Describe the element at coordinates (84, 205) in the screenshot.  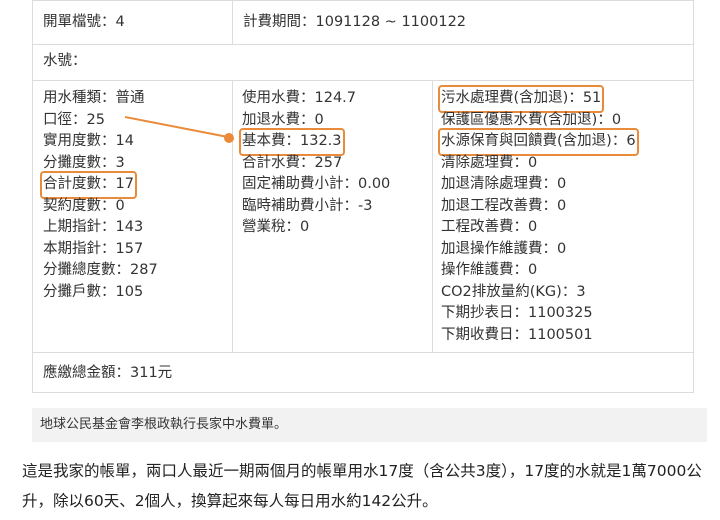
I see `contract-units: 契約度數：0` at that location.